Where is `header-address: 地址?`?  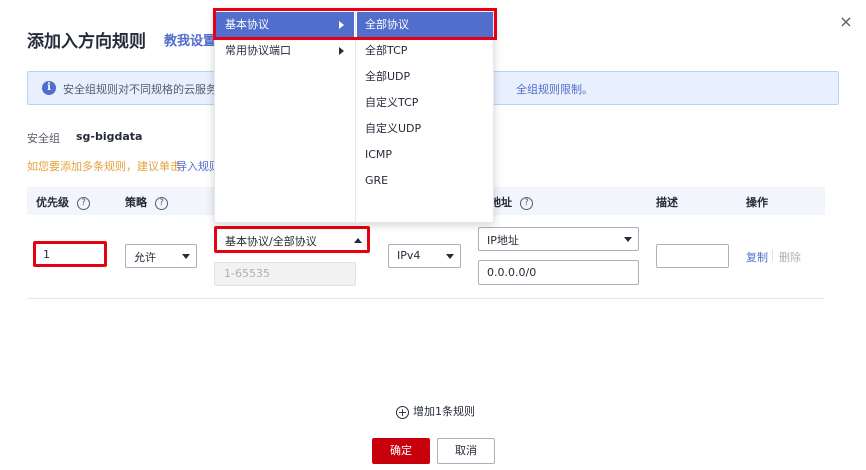 header-address: 地址? is located at coordinates (511, 202).